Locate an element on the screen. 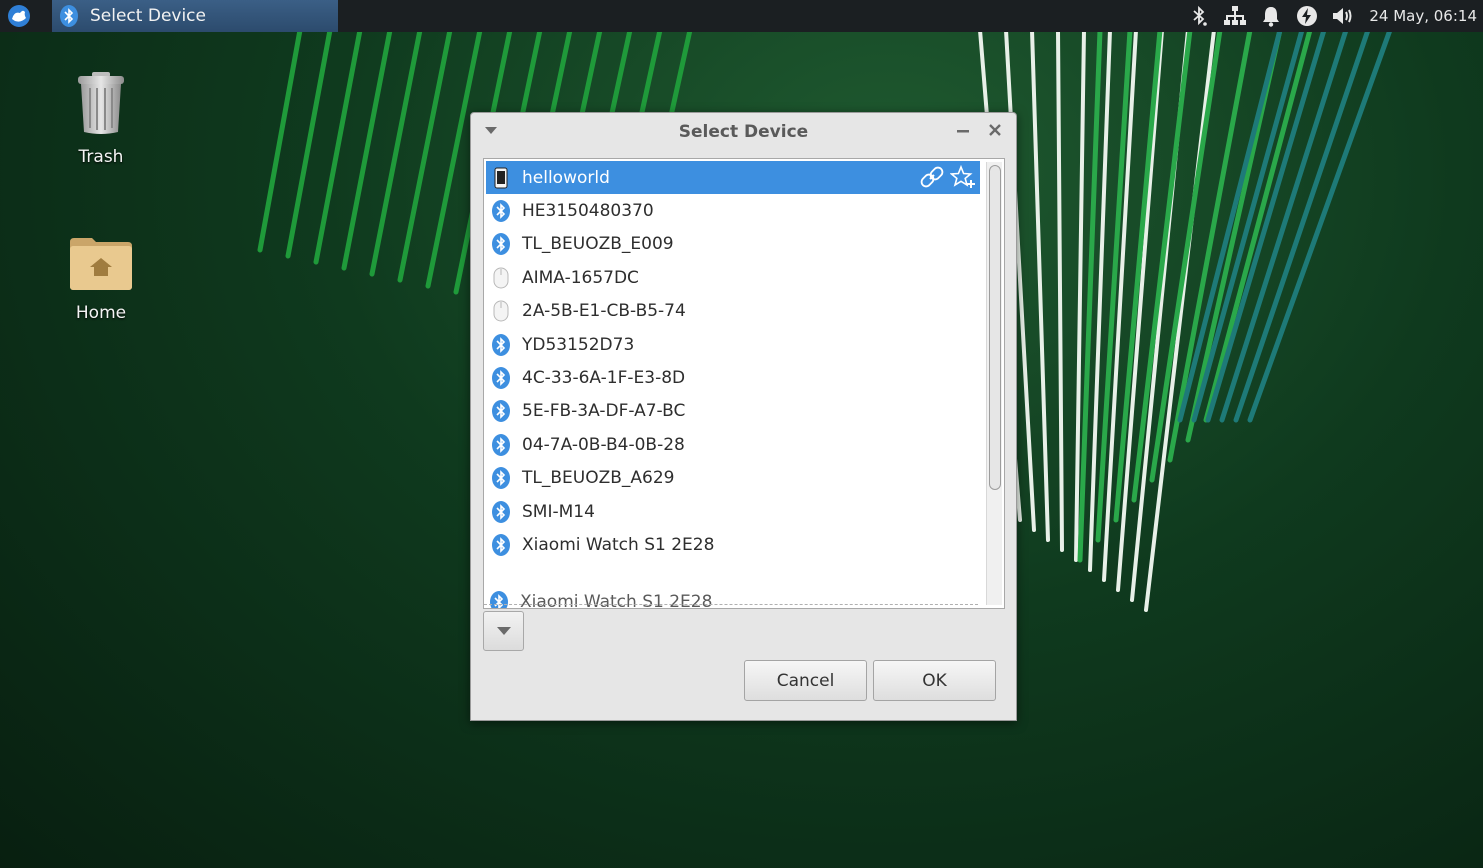 Image resolution: width=1483 pixels, height=868 pixels. link-icon is located at coordinates (932, 177).